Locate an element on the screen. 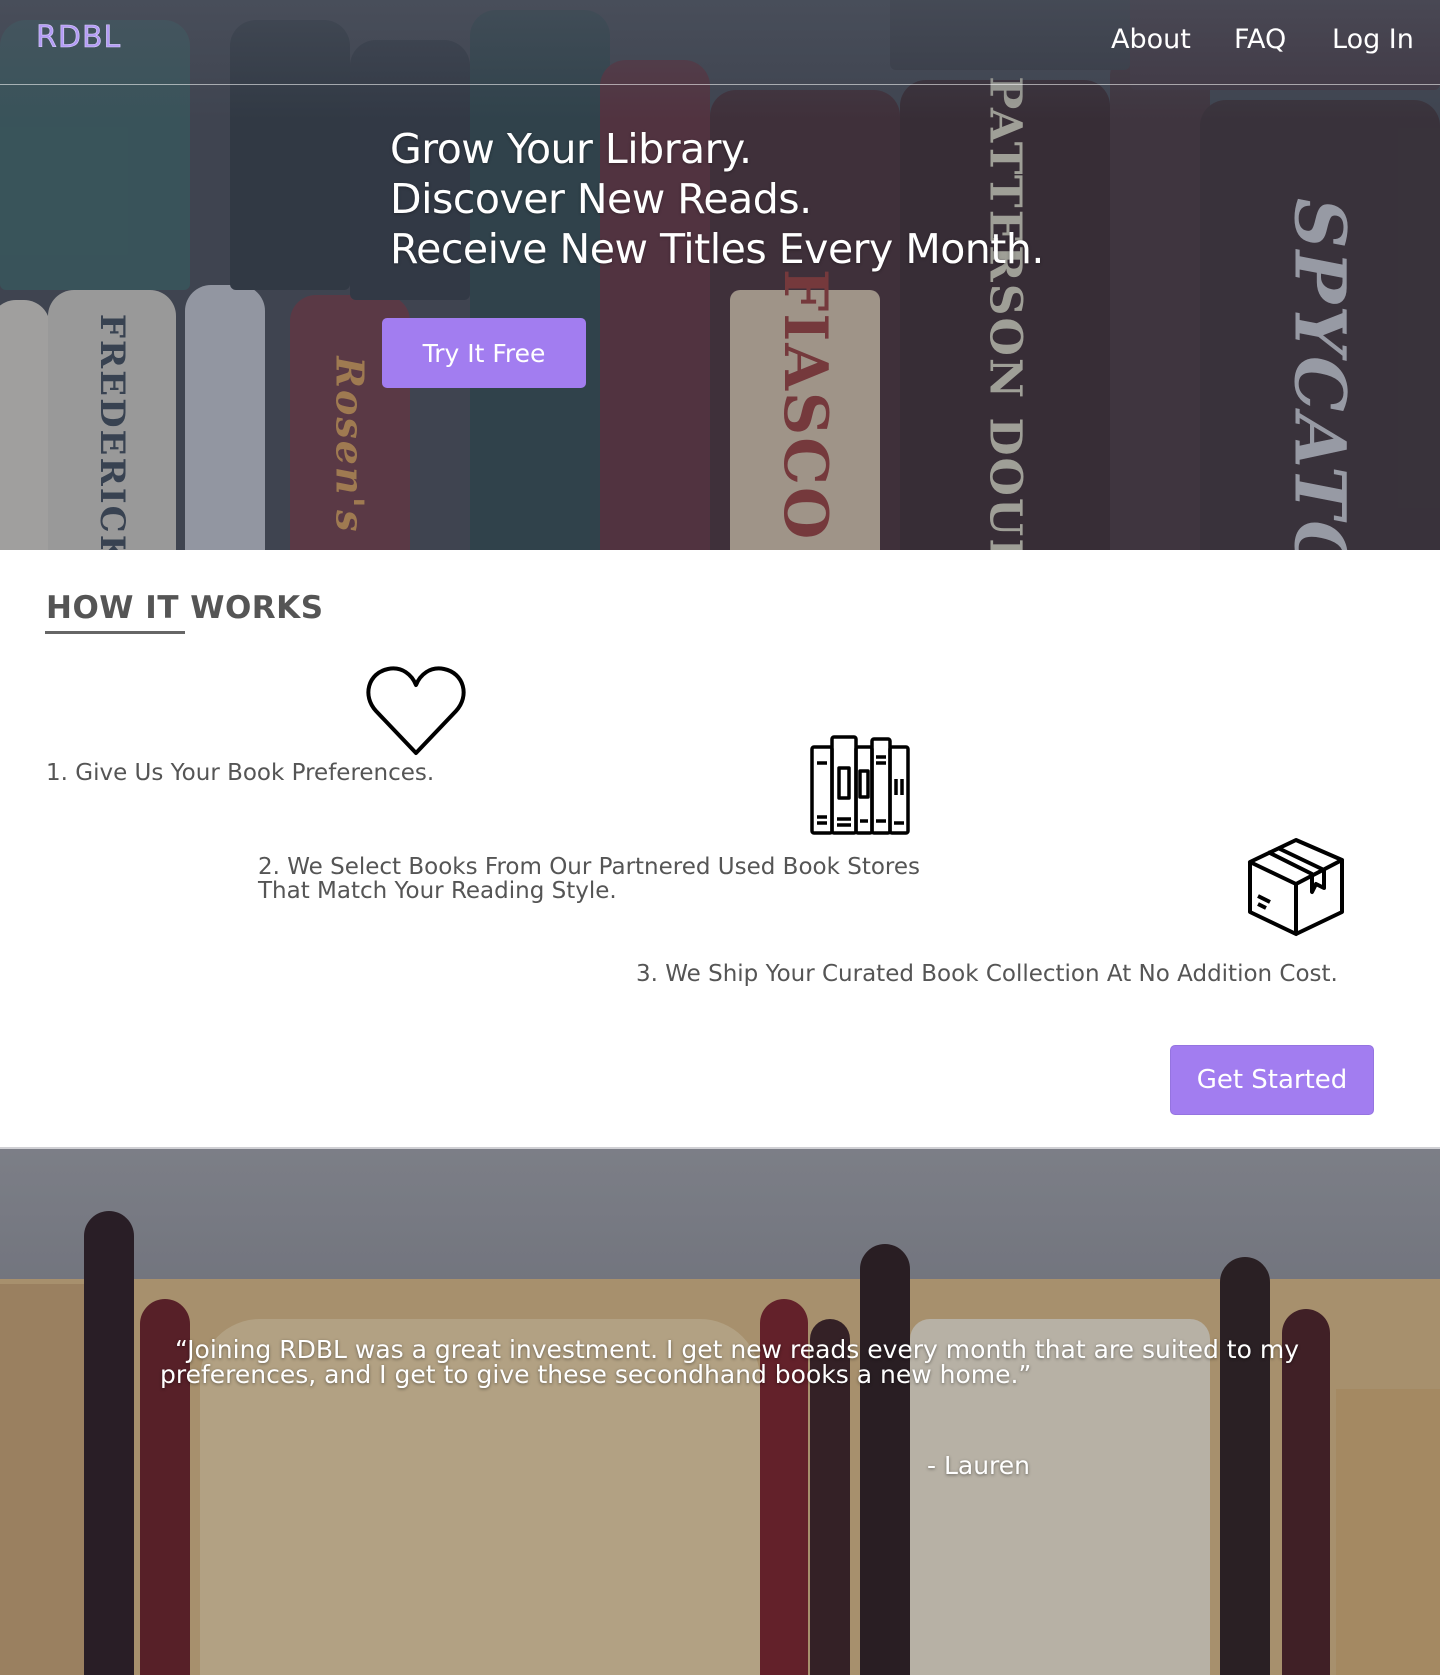 This screenshot has height=1675, width=1440. try-it-free-button: Try It Free is located at coordinates (484, 353).